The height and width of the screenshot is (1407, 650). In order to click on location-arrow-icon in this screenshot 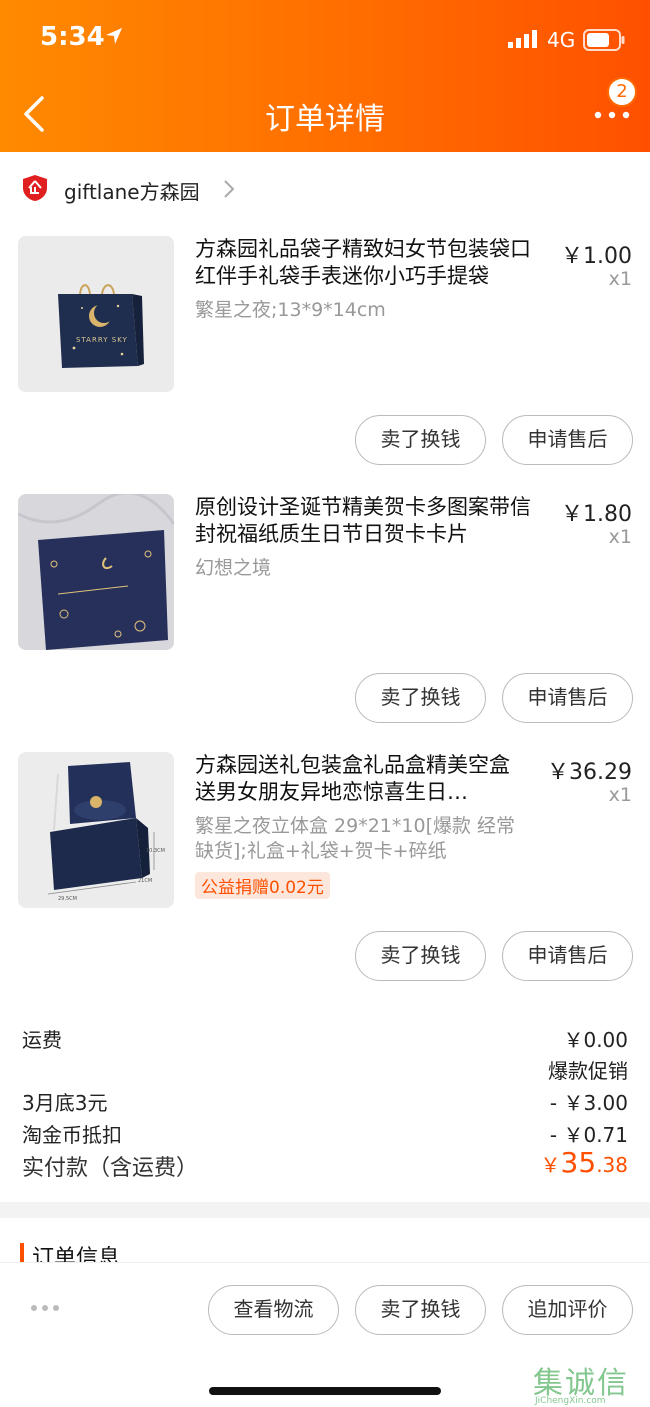, I will do `click(114, 36)`.